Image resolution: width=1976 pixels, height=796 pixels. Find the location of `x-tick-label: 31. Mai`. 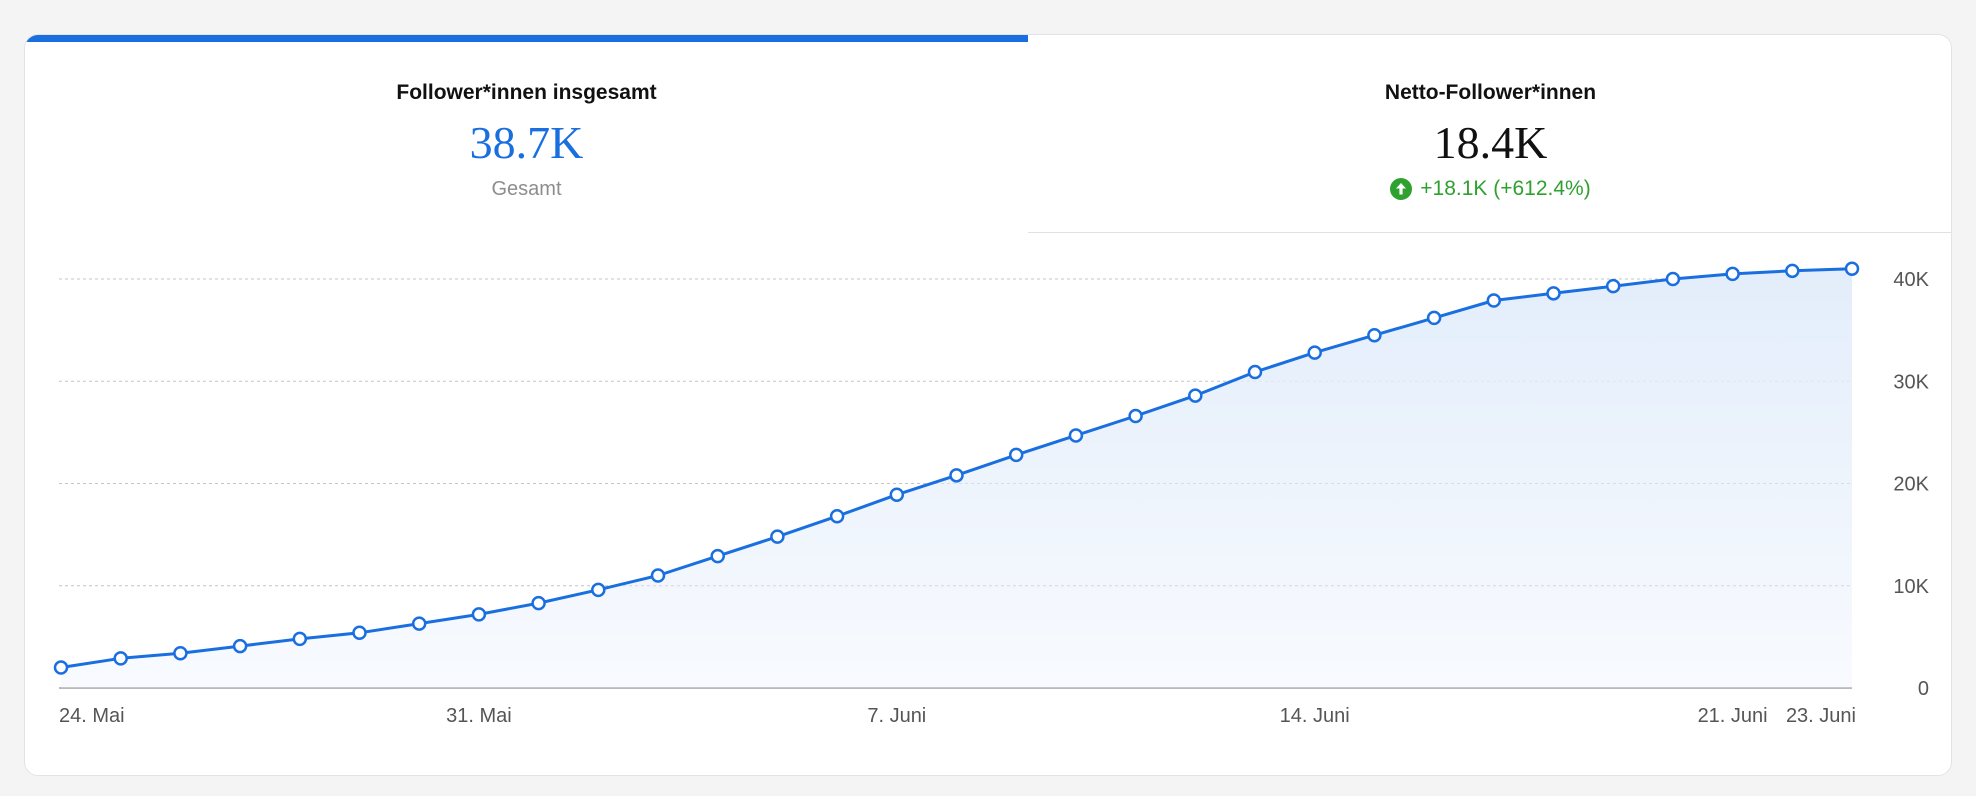

x-tick-label: 31. Mai is located at coordinates (479, 716).